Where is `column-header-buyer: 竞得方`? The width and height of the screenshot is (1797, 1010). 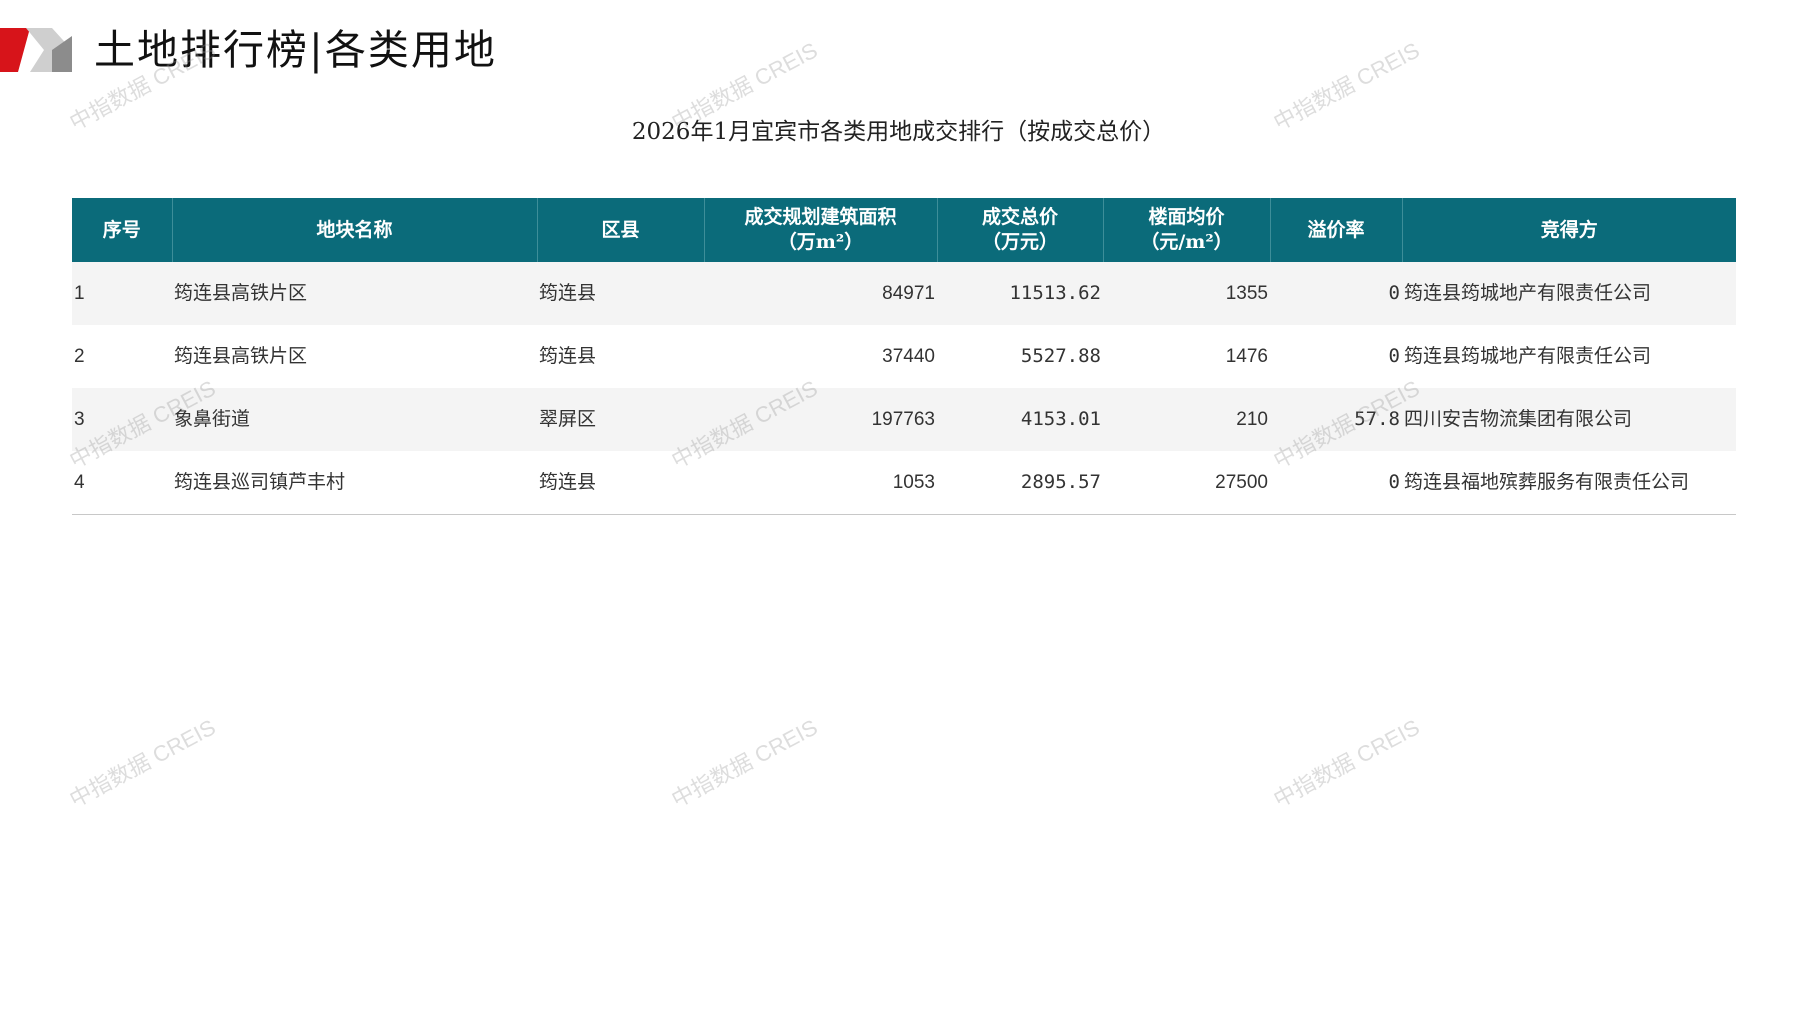
column-header-buyer: 竞得方 is located at coordinates (1569, 230).